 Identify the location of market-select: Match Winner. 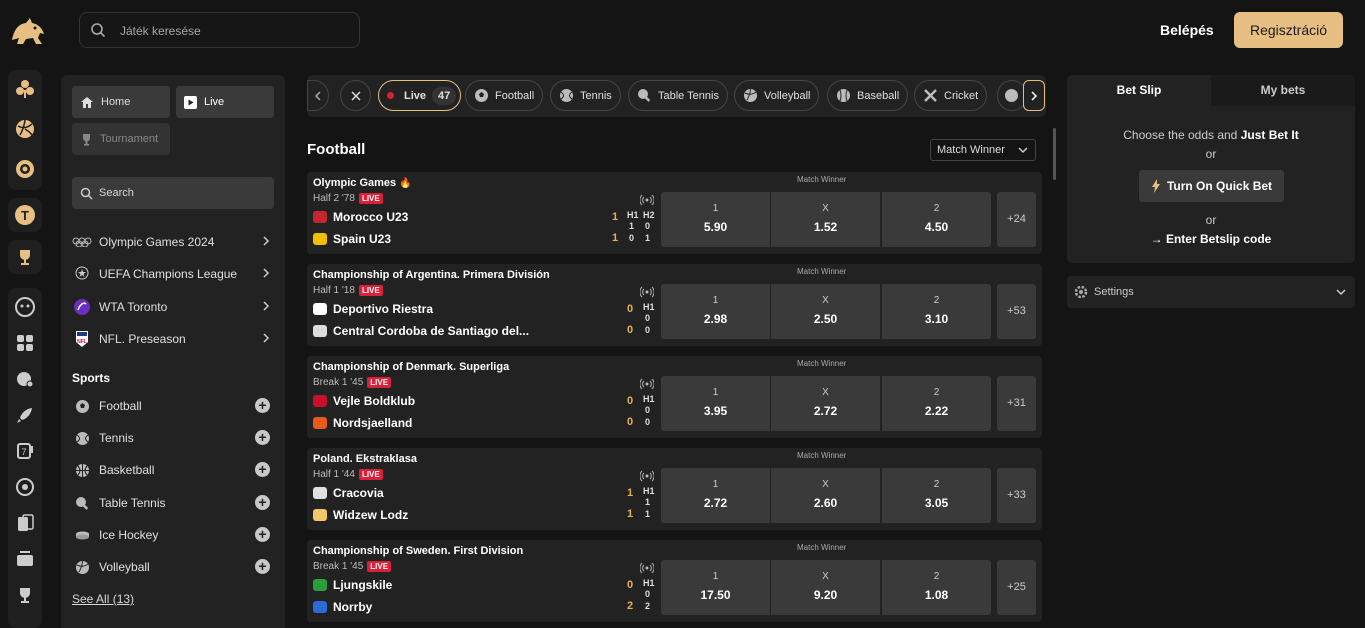
(983, 150).